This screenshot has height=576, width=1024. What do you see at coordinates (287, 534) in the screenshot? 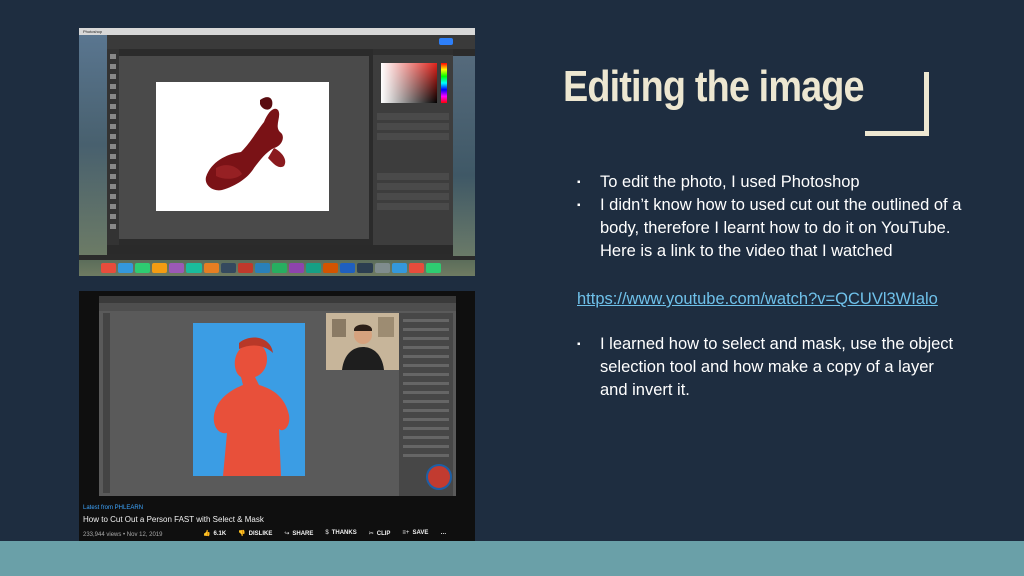
I see `share-icon: ↪` at bounding box center [287, 534].